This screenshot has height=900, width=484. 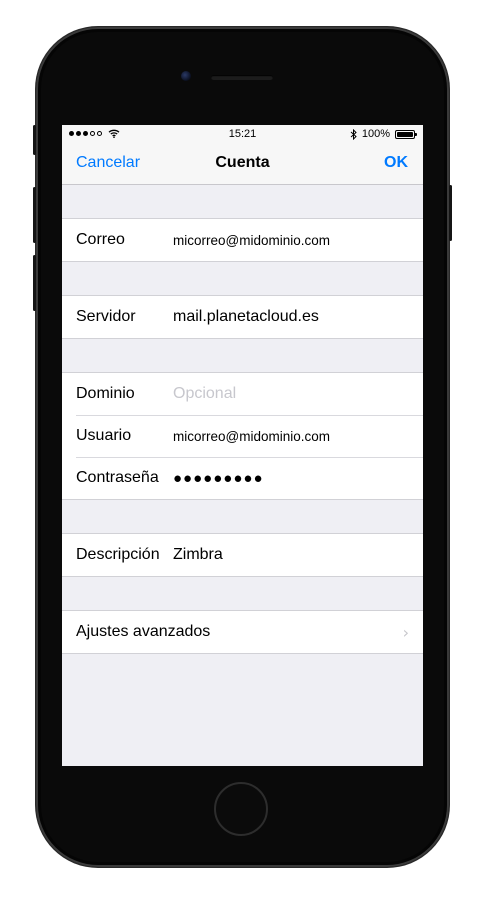 What do you see at coordinates (353, 134) in the screenshot?
I see `bluetooth-icon` at bounding box center [353, 134].